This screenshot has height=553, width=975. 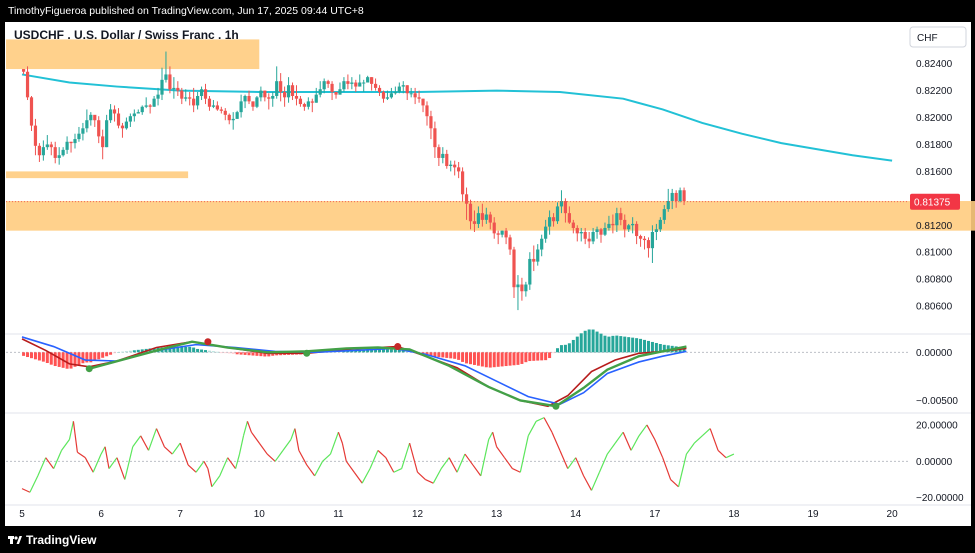 I want to click on price-tick-label: 0.81200, so click(x=934, y=226).